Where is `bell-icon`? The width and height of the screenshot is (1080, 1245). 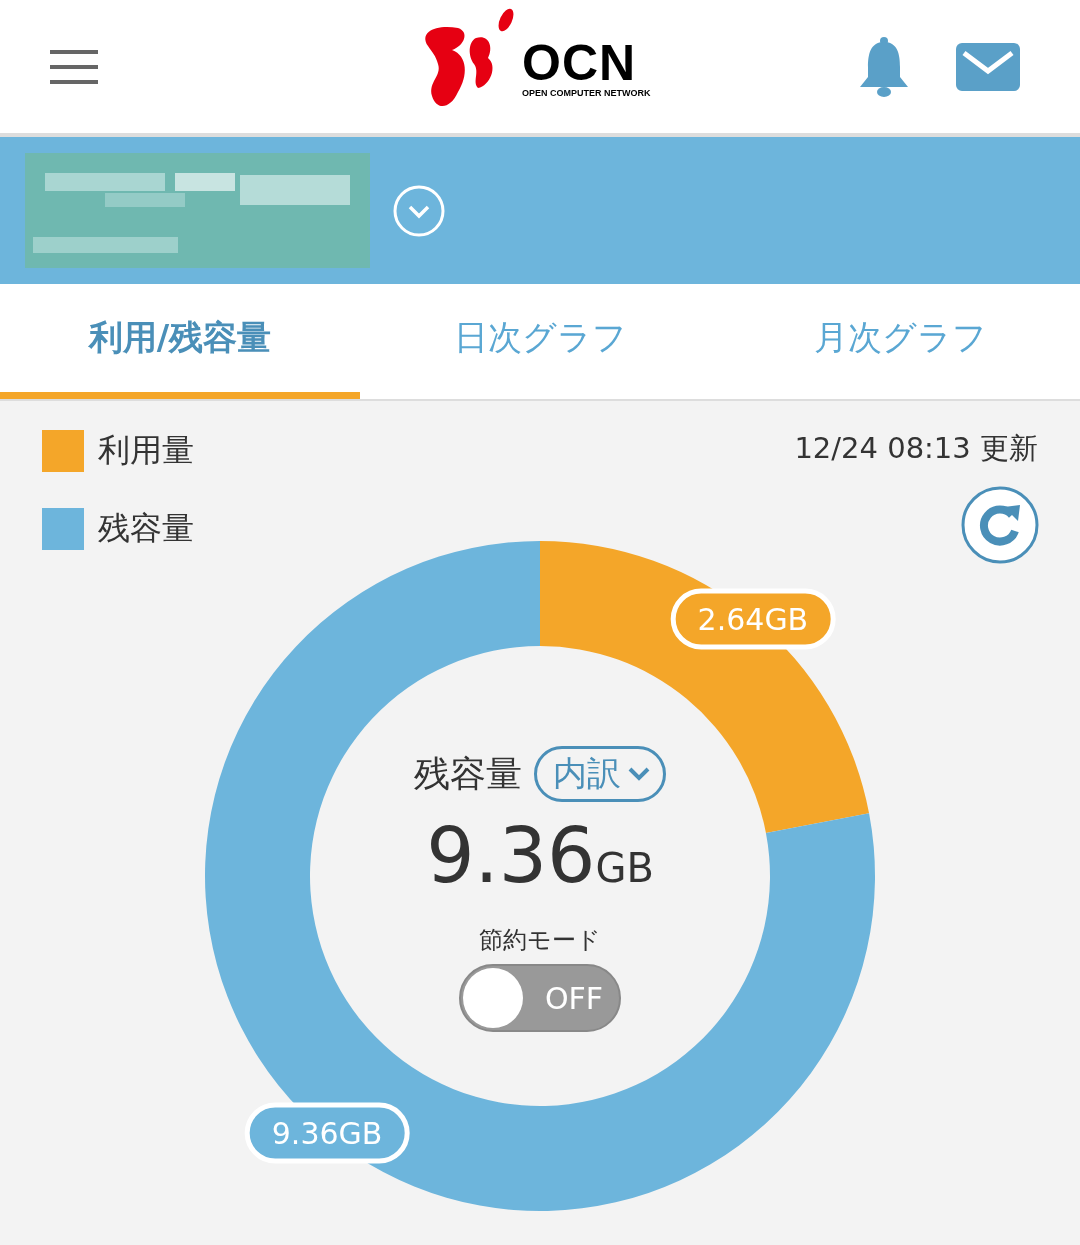
bell-icon is located at coordinates (884, 66).